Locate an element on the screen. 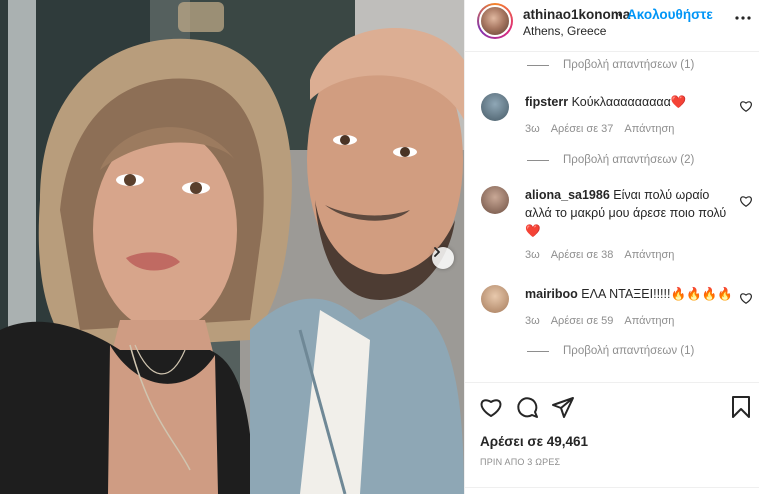 This screenshot has height=494, width=759. comment-likes: Αρέσει σε 38 is located at coordinates (582, 255).